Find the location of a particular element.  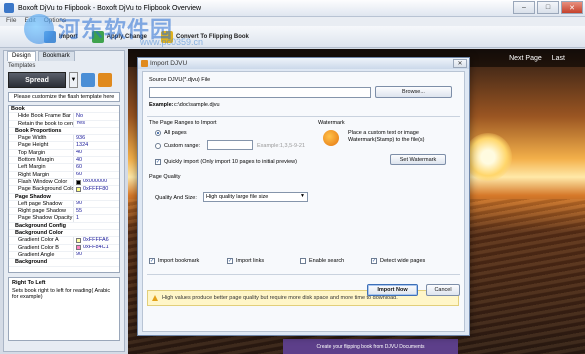

property-row: Gradient Color B 0xFF84C1 is located at coordinates (64, 248).